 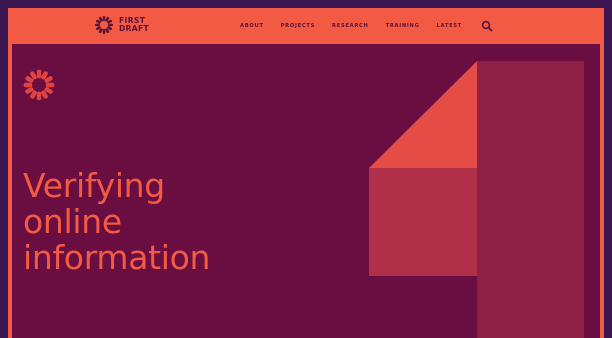 I want to click on logo-line-draft: DRAFT, so click(x=134, y=28).